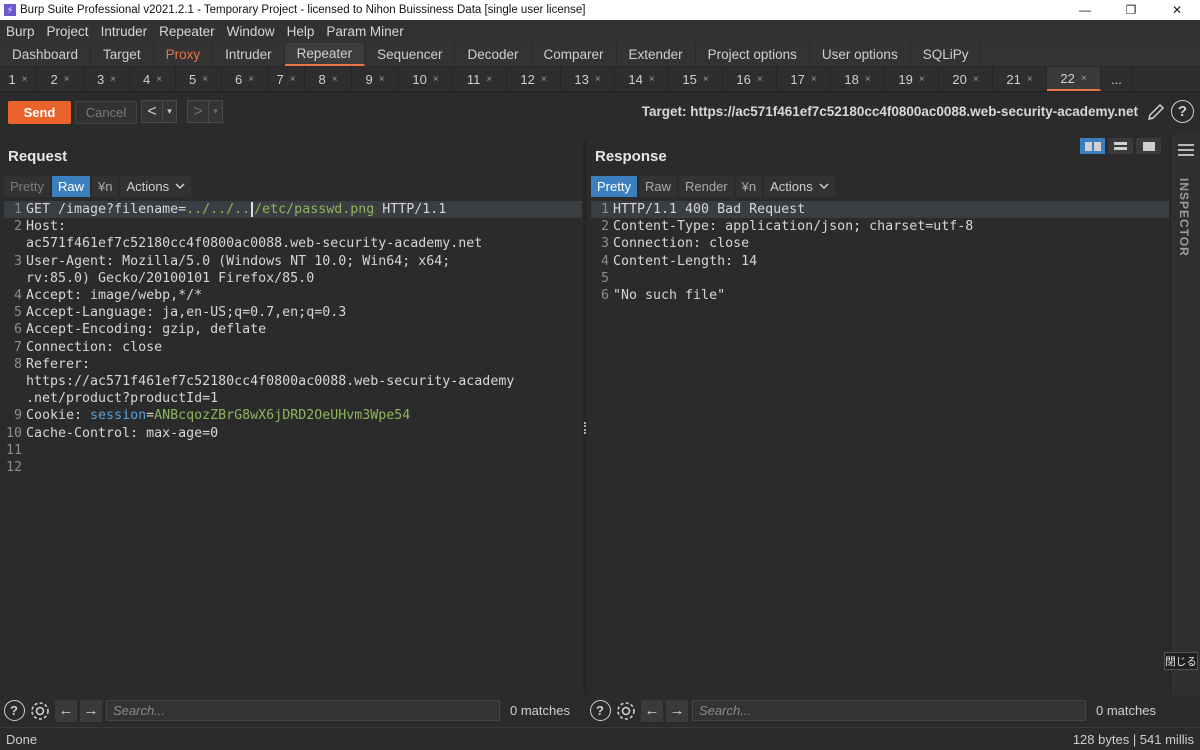 The width and height of the screenshot is (1200, 750). What do you see at coordinates (215, 111) in the screenshot?
I see `forward-dropdown-icon: ▾` at bounding box center [215, 111].